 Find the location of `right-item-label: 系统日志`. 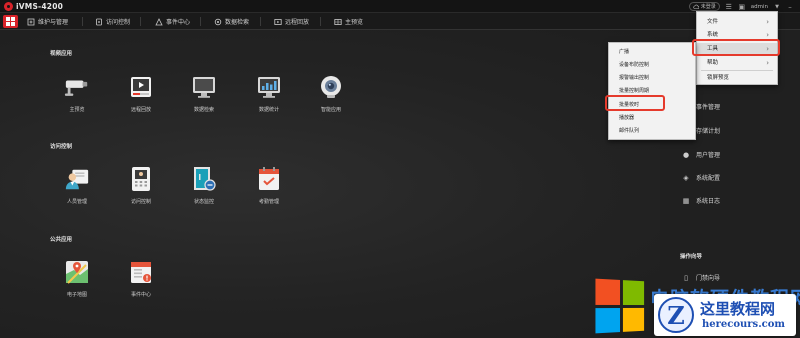

right-item-label: 系统日志 is located at coordinates (708, 201).